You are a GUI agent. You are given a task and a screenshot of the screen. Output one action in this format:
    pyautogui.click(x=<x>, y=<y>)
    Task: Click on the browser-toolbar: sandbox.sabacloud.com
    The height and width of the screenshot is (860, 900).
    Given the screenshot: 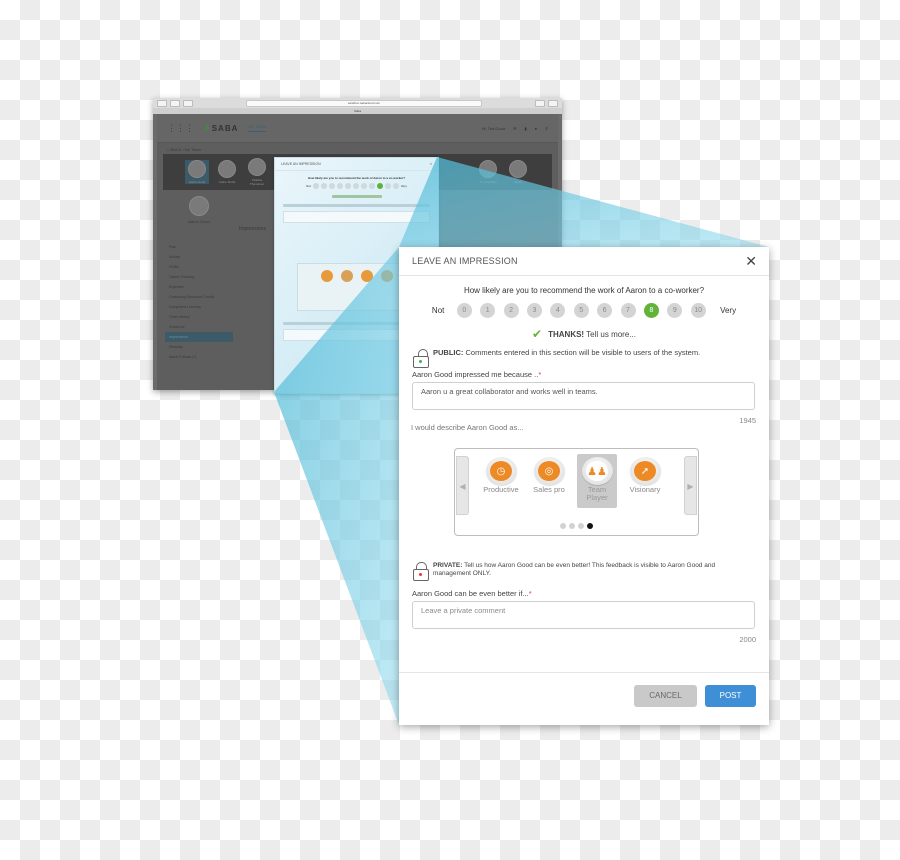 What is the action you would take?
    pyautogui.click(x=357, y=103)
    